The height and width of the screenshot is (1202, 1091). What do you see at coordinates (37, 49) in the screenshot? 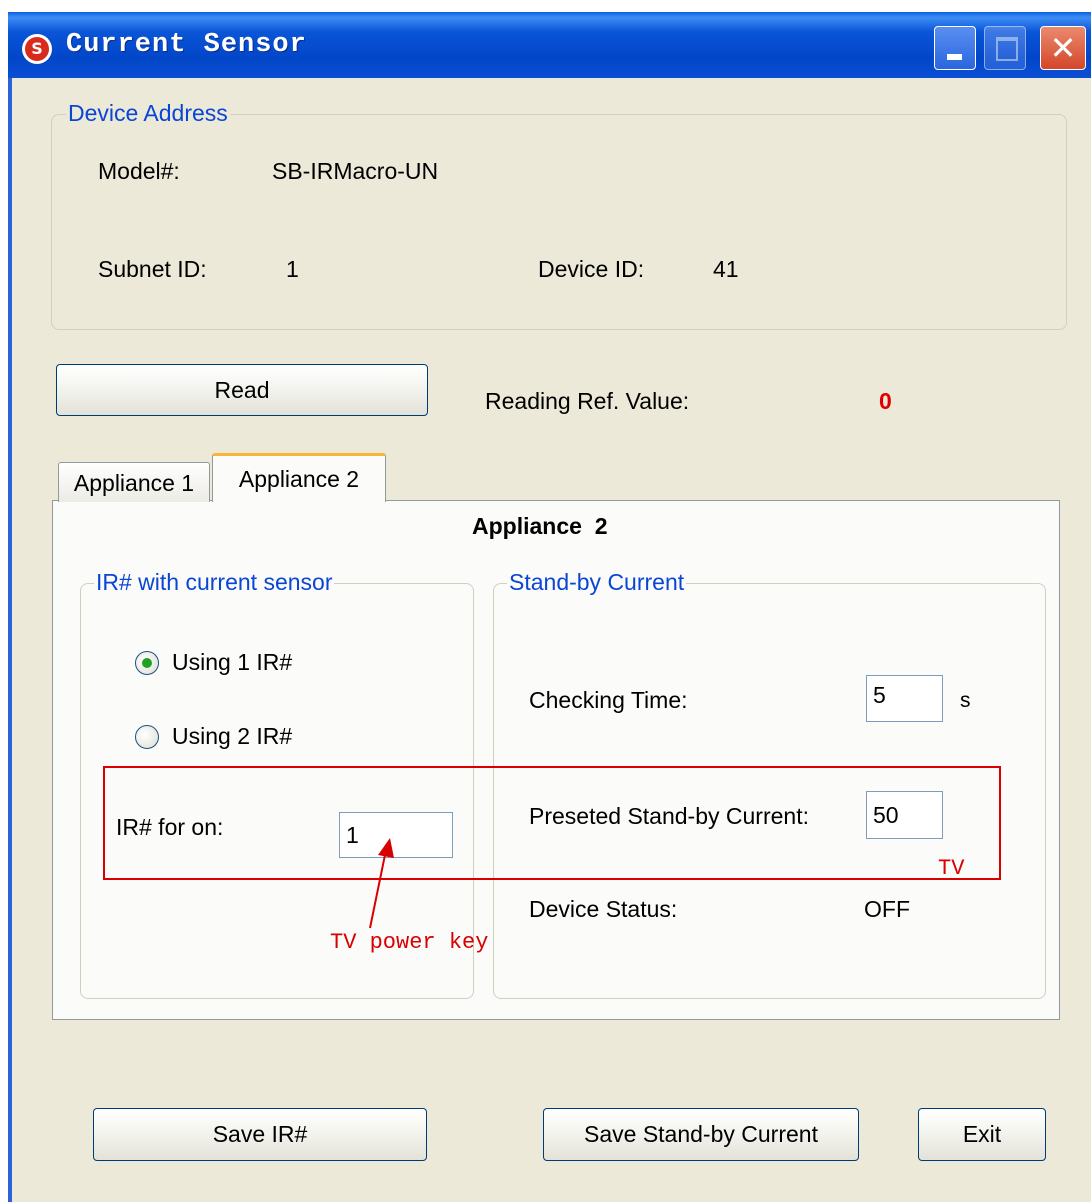
I see `app-icon: S` at bounding box center [37, 49].